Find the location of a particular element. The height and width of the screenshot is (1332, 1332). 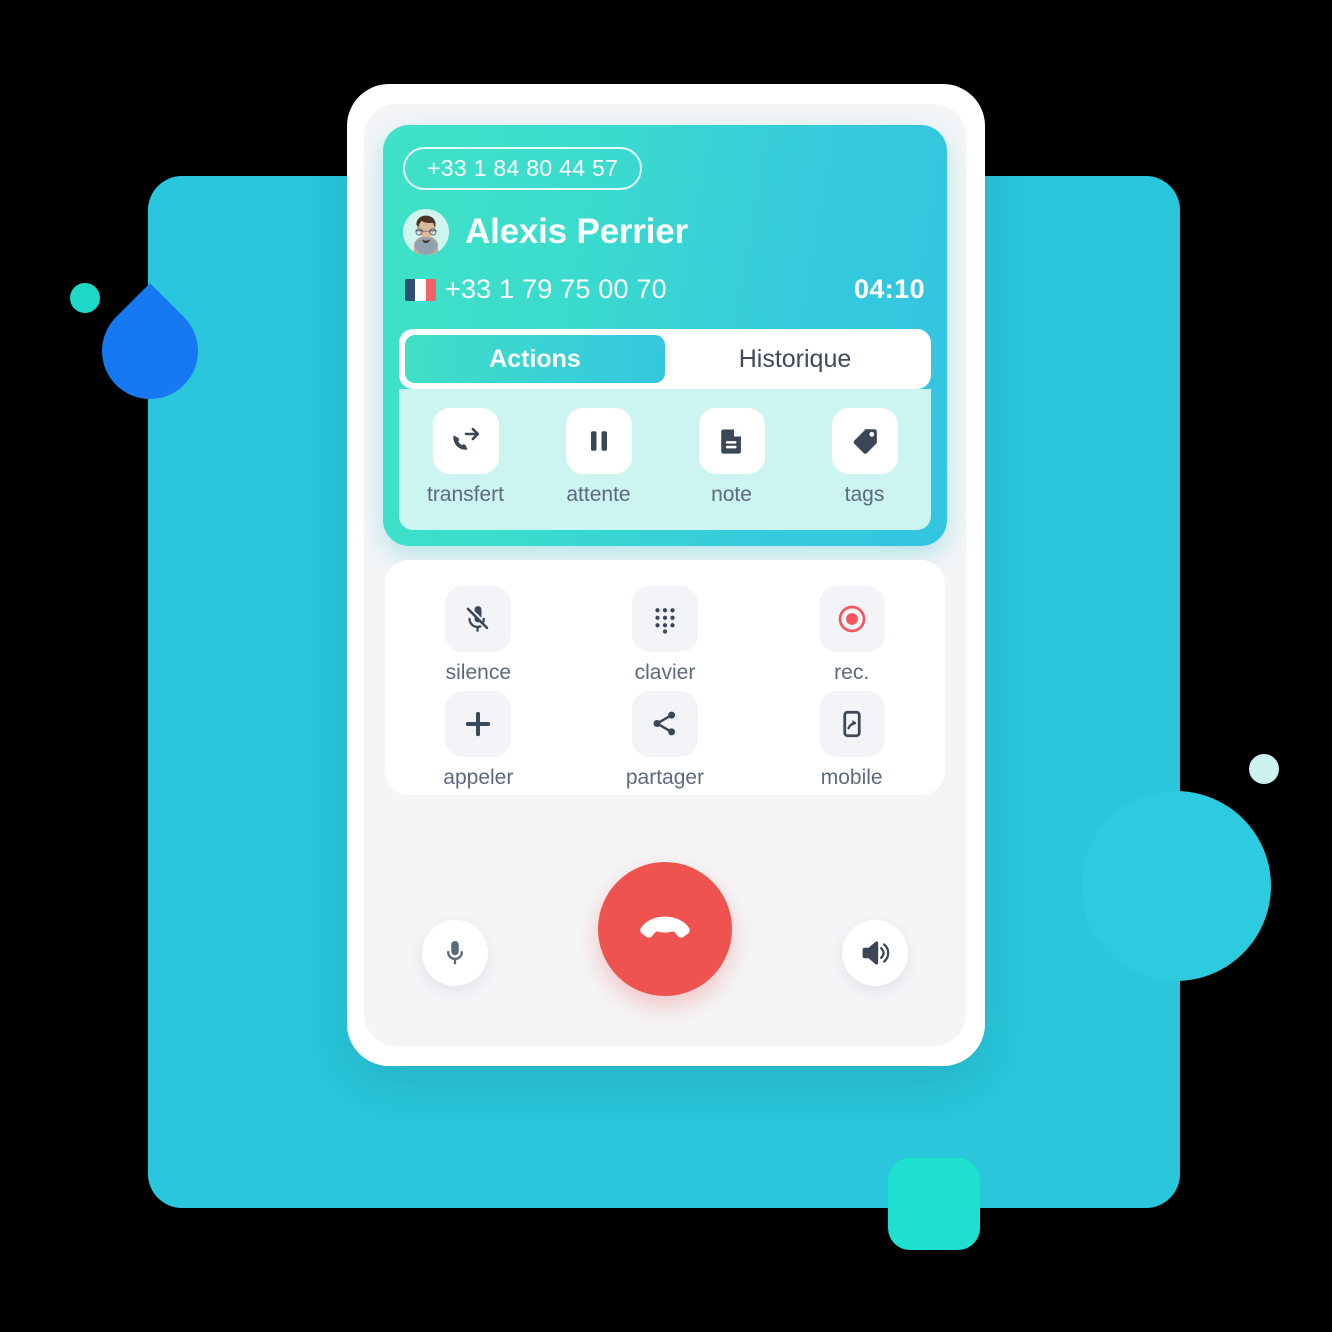

action-tags: tags is located at coordinates (864, 457).